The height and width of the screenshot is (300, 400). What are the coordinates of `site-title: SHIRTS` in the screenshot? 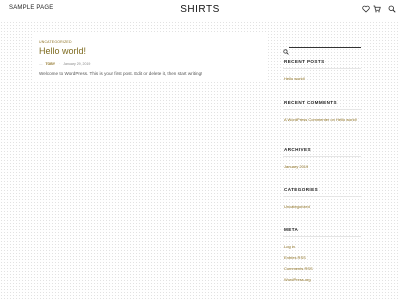 It's located at (200, 9).